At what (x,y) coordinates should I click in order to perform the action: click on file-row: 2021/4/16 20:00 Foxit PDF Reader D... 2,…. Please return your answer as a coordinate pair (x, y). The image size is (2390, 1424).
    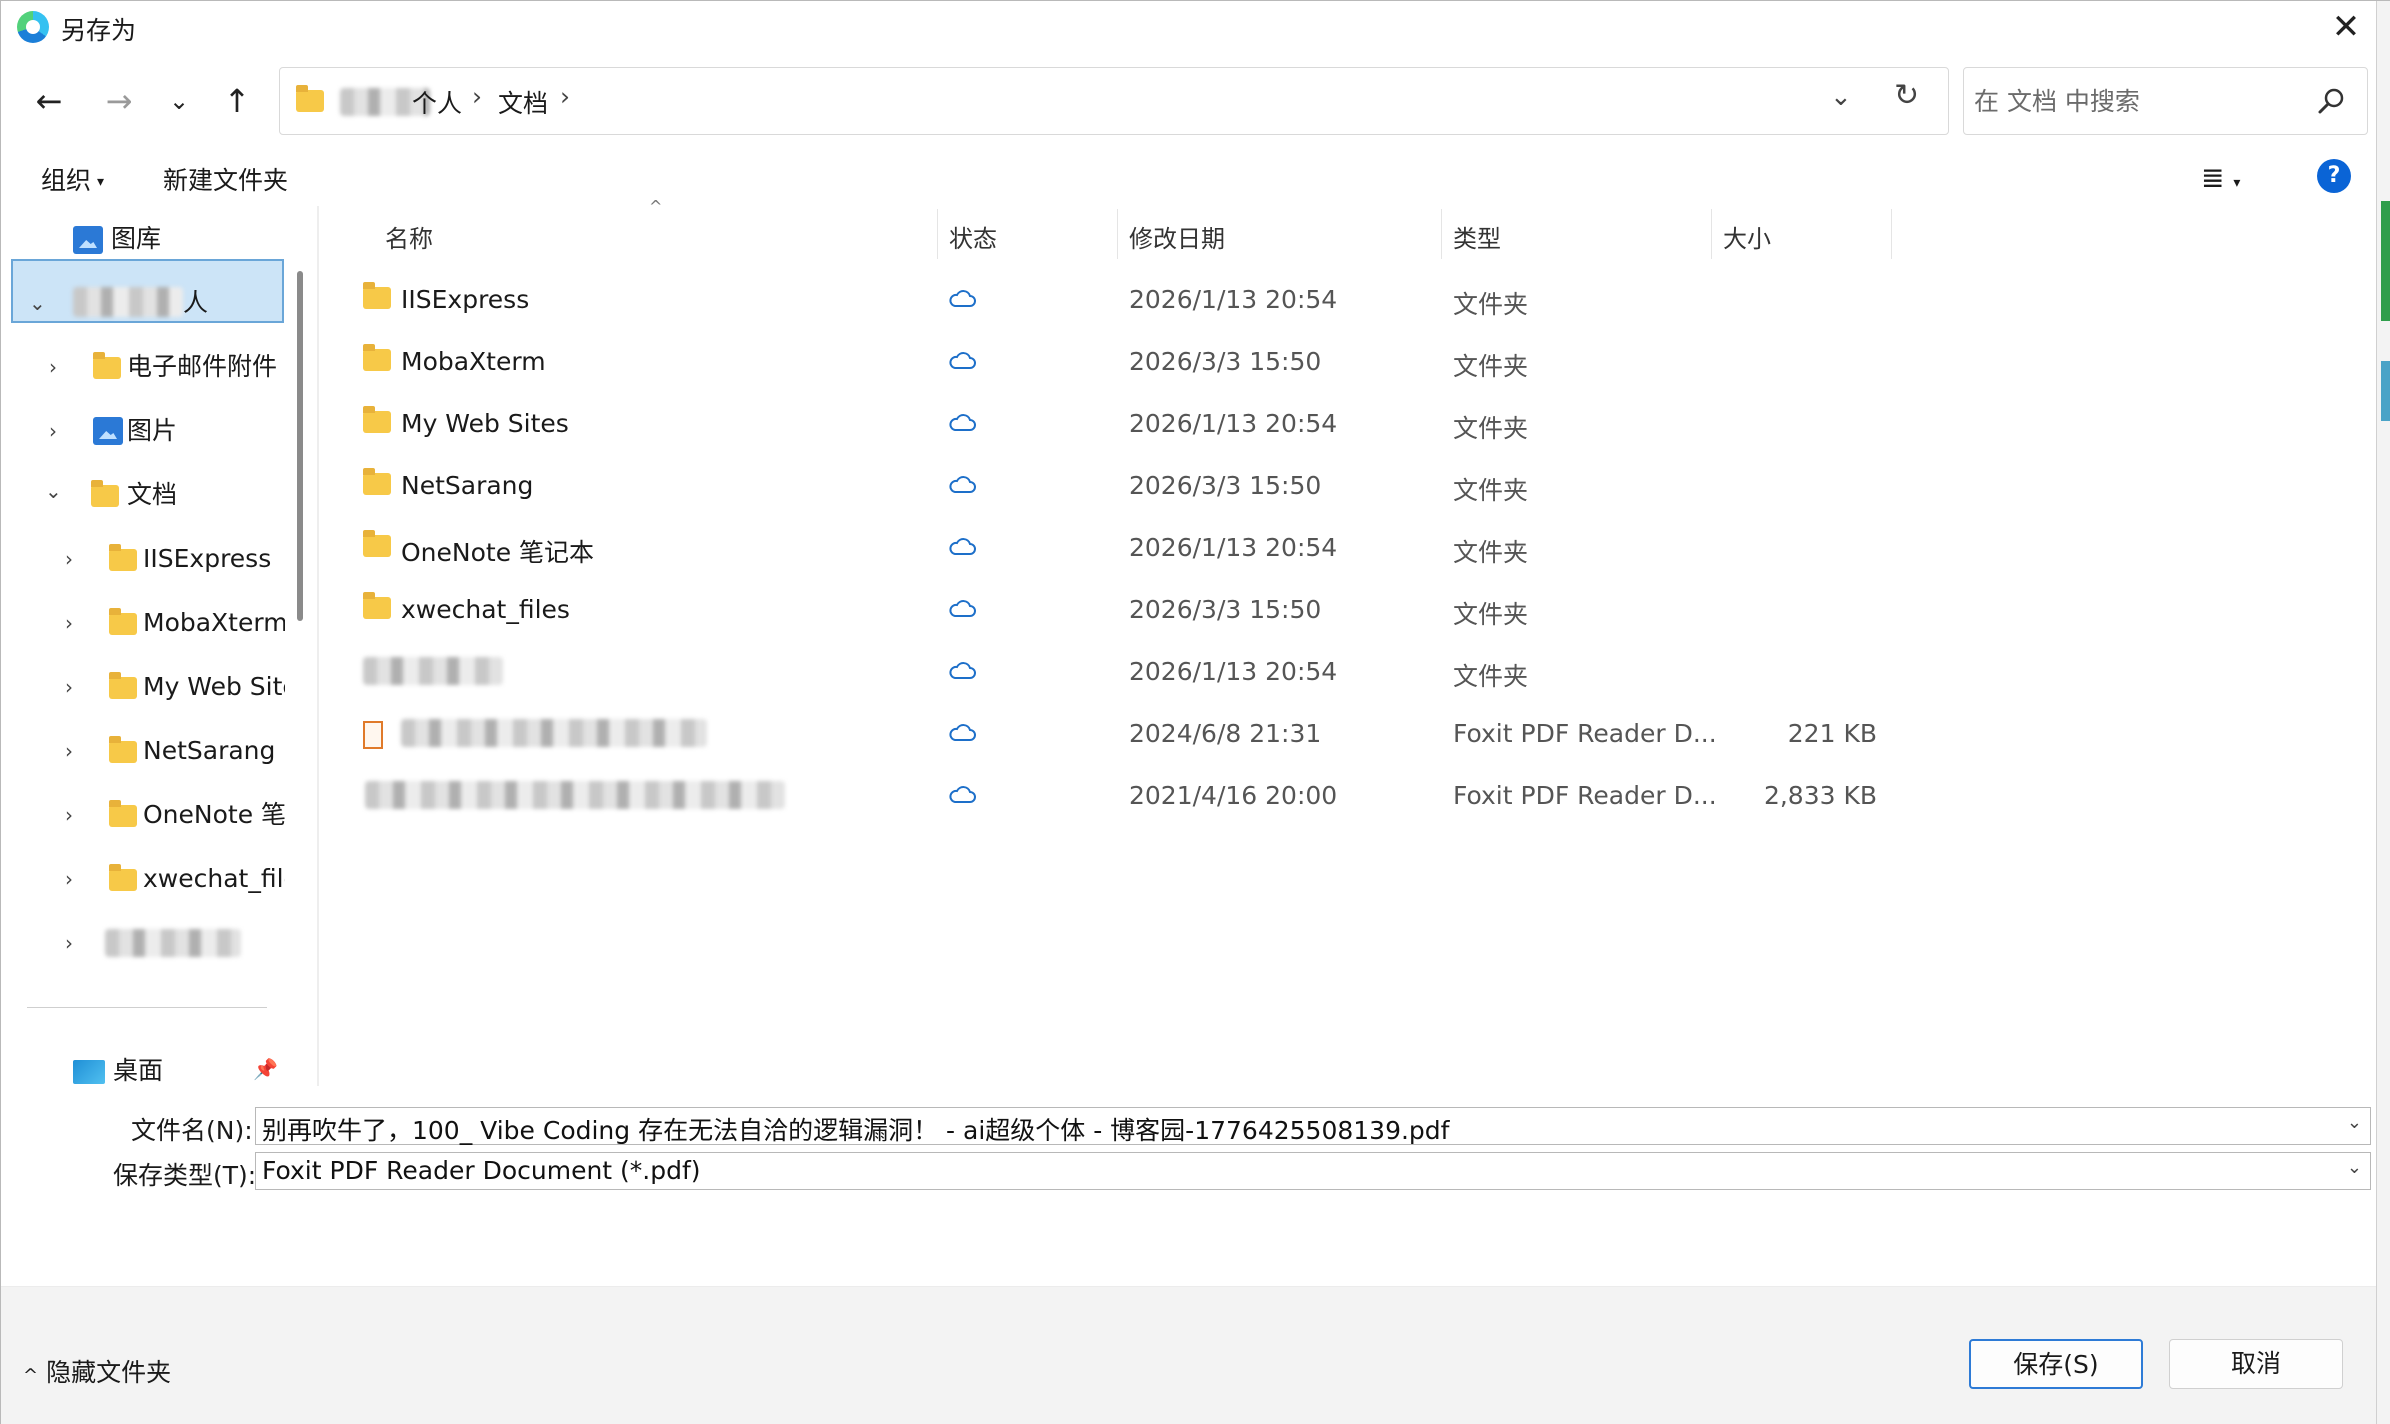
    Looking at the image, I should click on (1123, 796).